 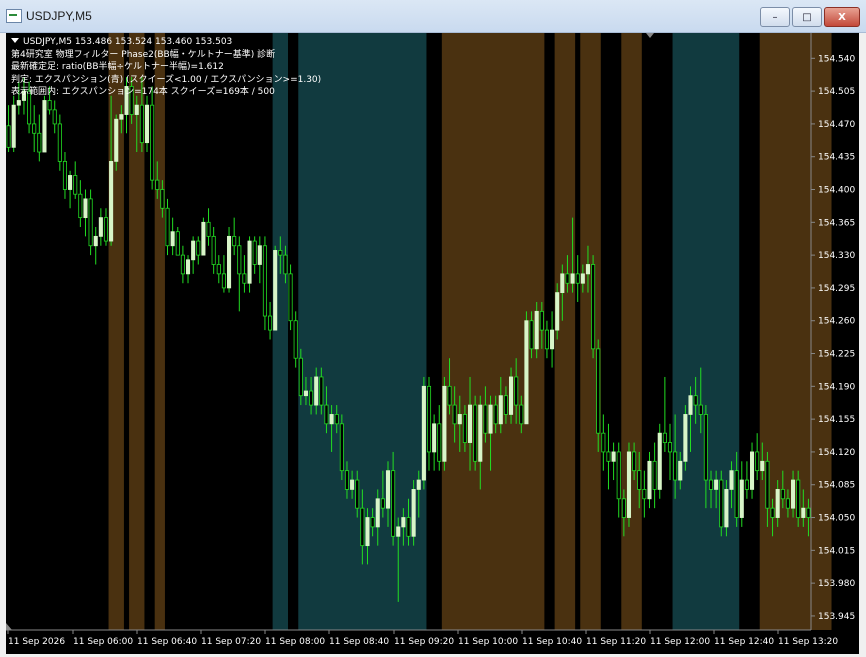 What do you see at coordinates (842, 17) in the screenshot?
I see `close-button: X` at bounding box center [842, 17].